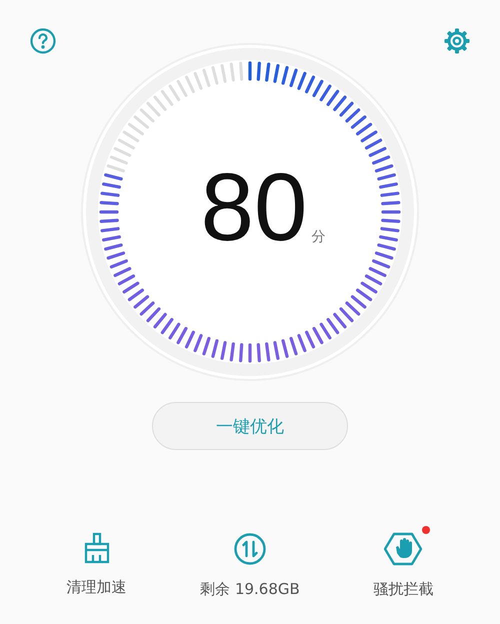  I want to click on tool-label: 剩余 19.68GB, so click(250, 589).